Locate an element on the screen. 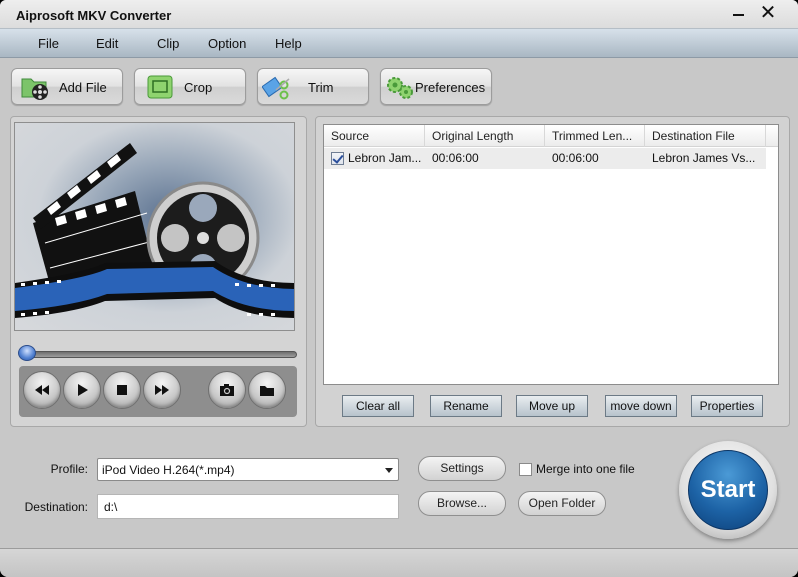 The width and height of the screenshot is (798, 577). open-folder-button is located at coordinates (267, 390).